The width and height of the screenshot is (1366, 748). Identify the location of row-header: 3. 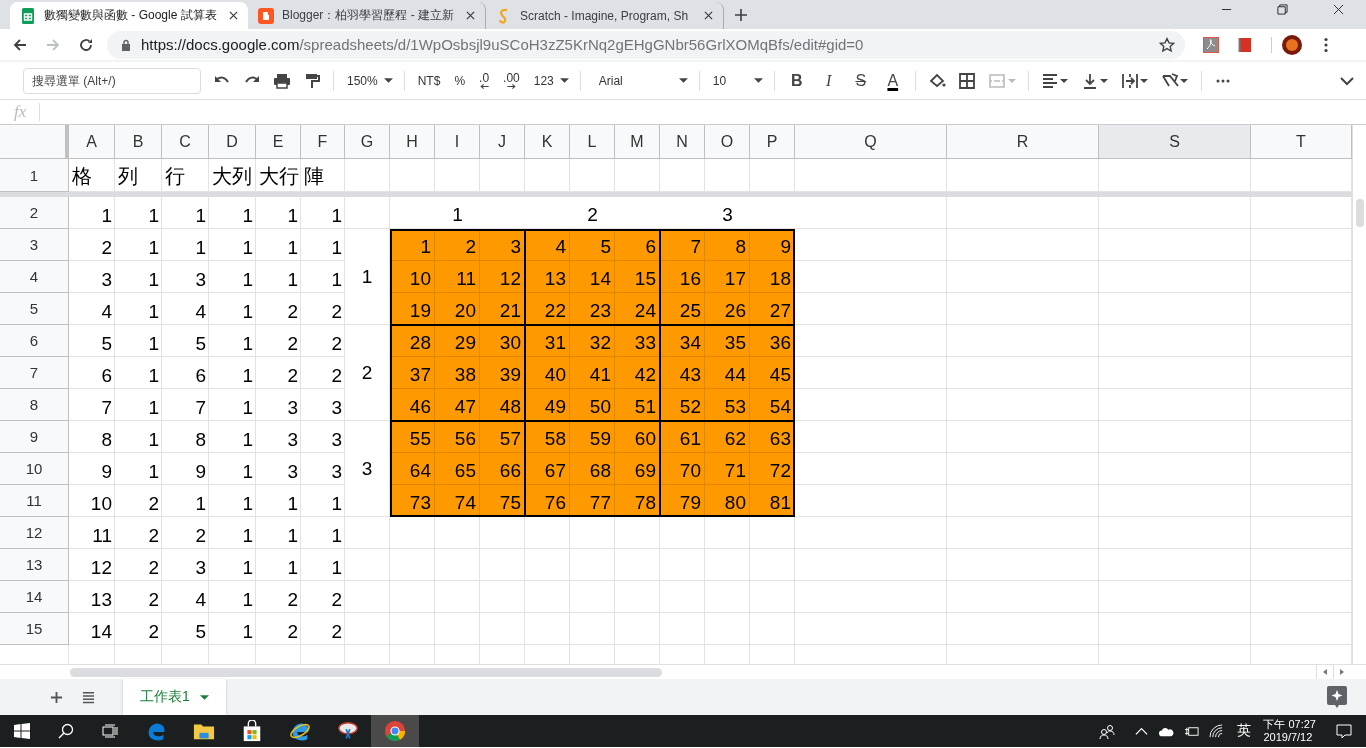
(34, 245).